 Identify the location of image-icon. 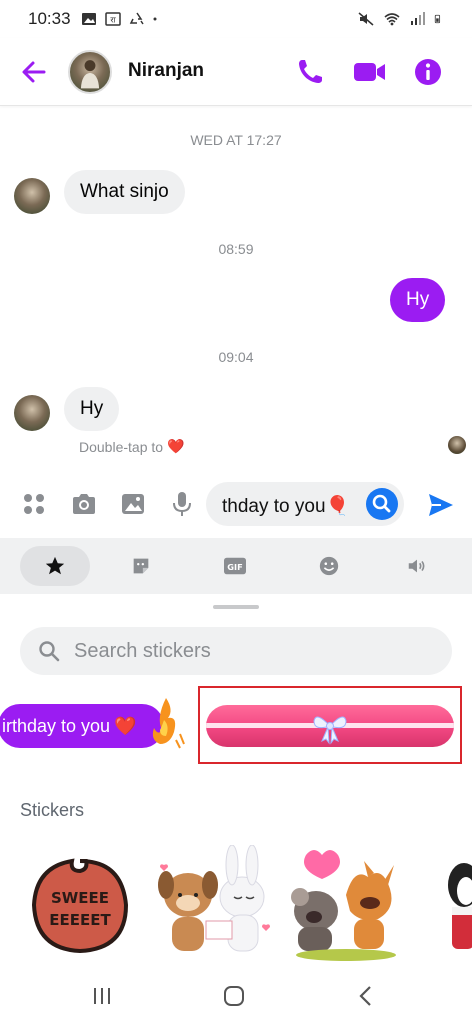
(88, 19).